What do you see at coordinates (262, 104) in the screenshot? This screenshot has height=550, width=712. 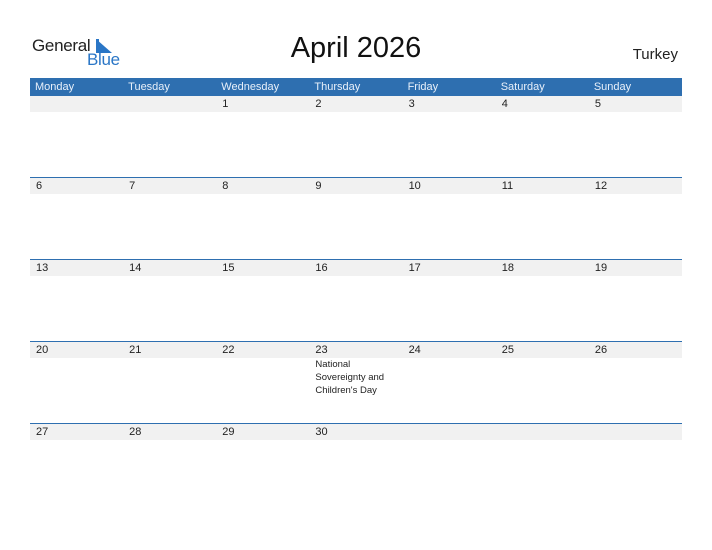 I see `day-cell: 1` at bounding box center [262, 104].